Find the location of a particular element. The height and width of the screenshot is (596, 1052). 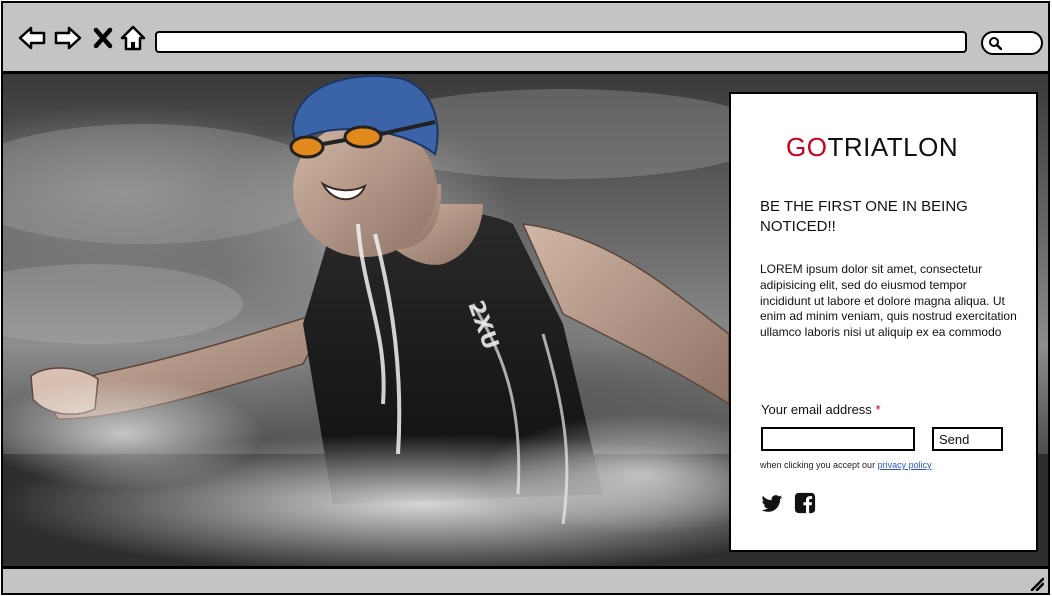

status-bar is located at coordinates (525, 579).